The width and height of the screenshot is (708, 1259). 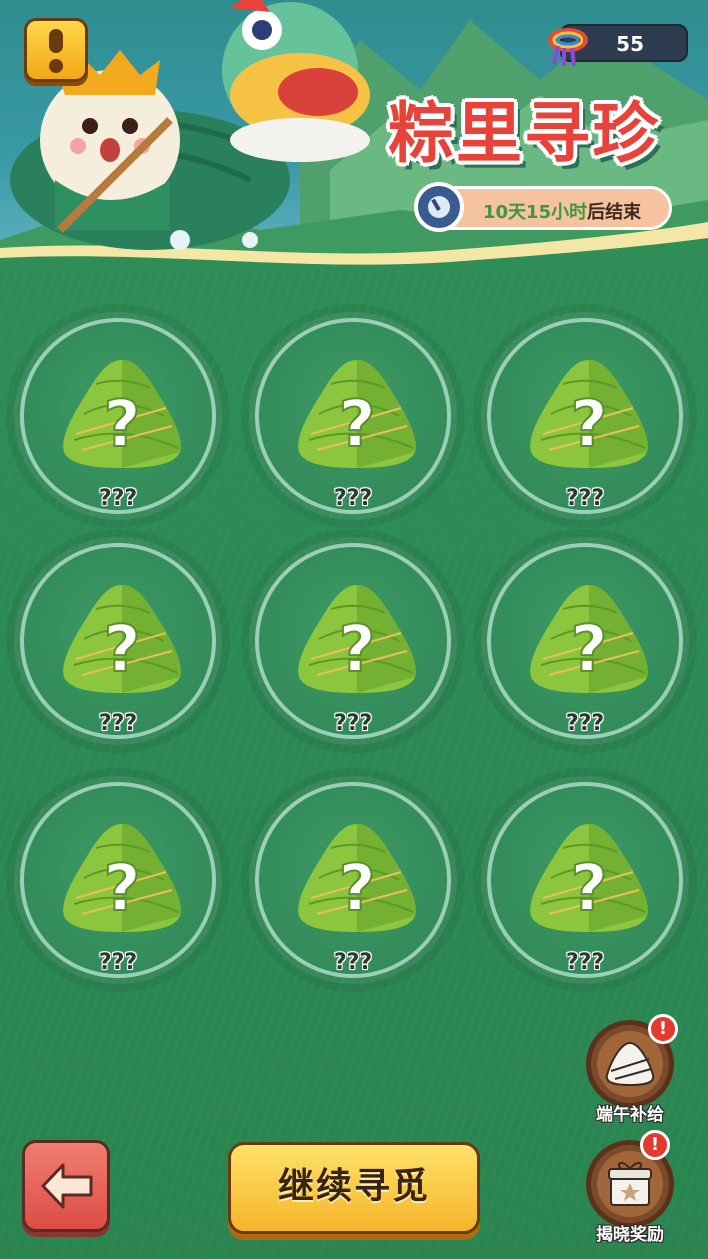 I want to click on colored-thread-icon, so click(x=568, y=47).